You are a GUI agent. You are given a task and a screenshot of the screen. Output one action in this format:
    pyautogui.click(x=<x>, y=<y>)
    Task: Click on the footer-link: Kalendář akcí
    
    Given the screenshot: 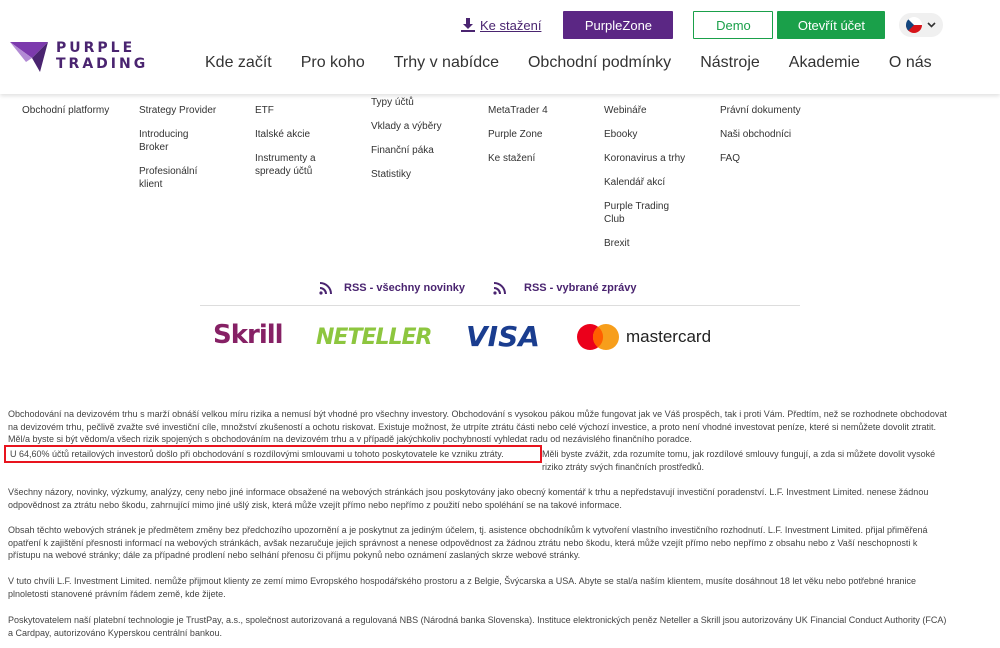 What is the action you would take?
    pyautogui.click(x=654, y=182)
    